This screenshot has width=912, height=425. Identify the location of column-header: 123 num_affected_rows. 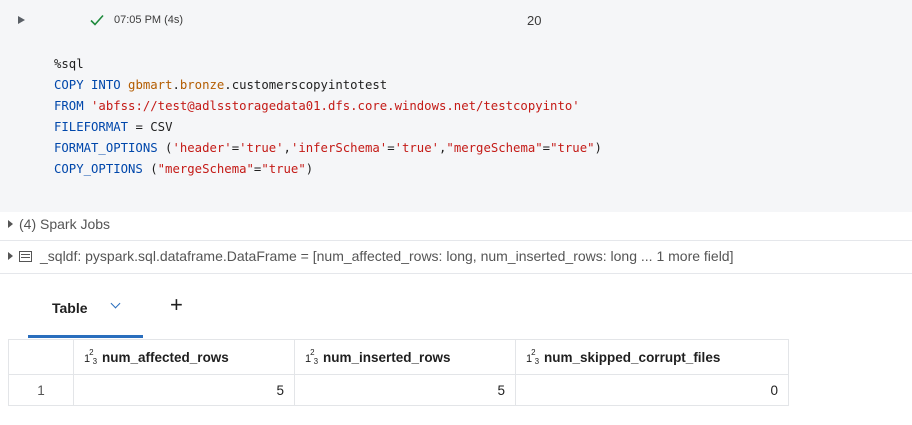
(184, 357).